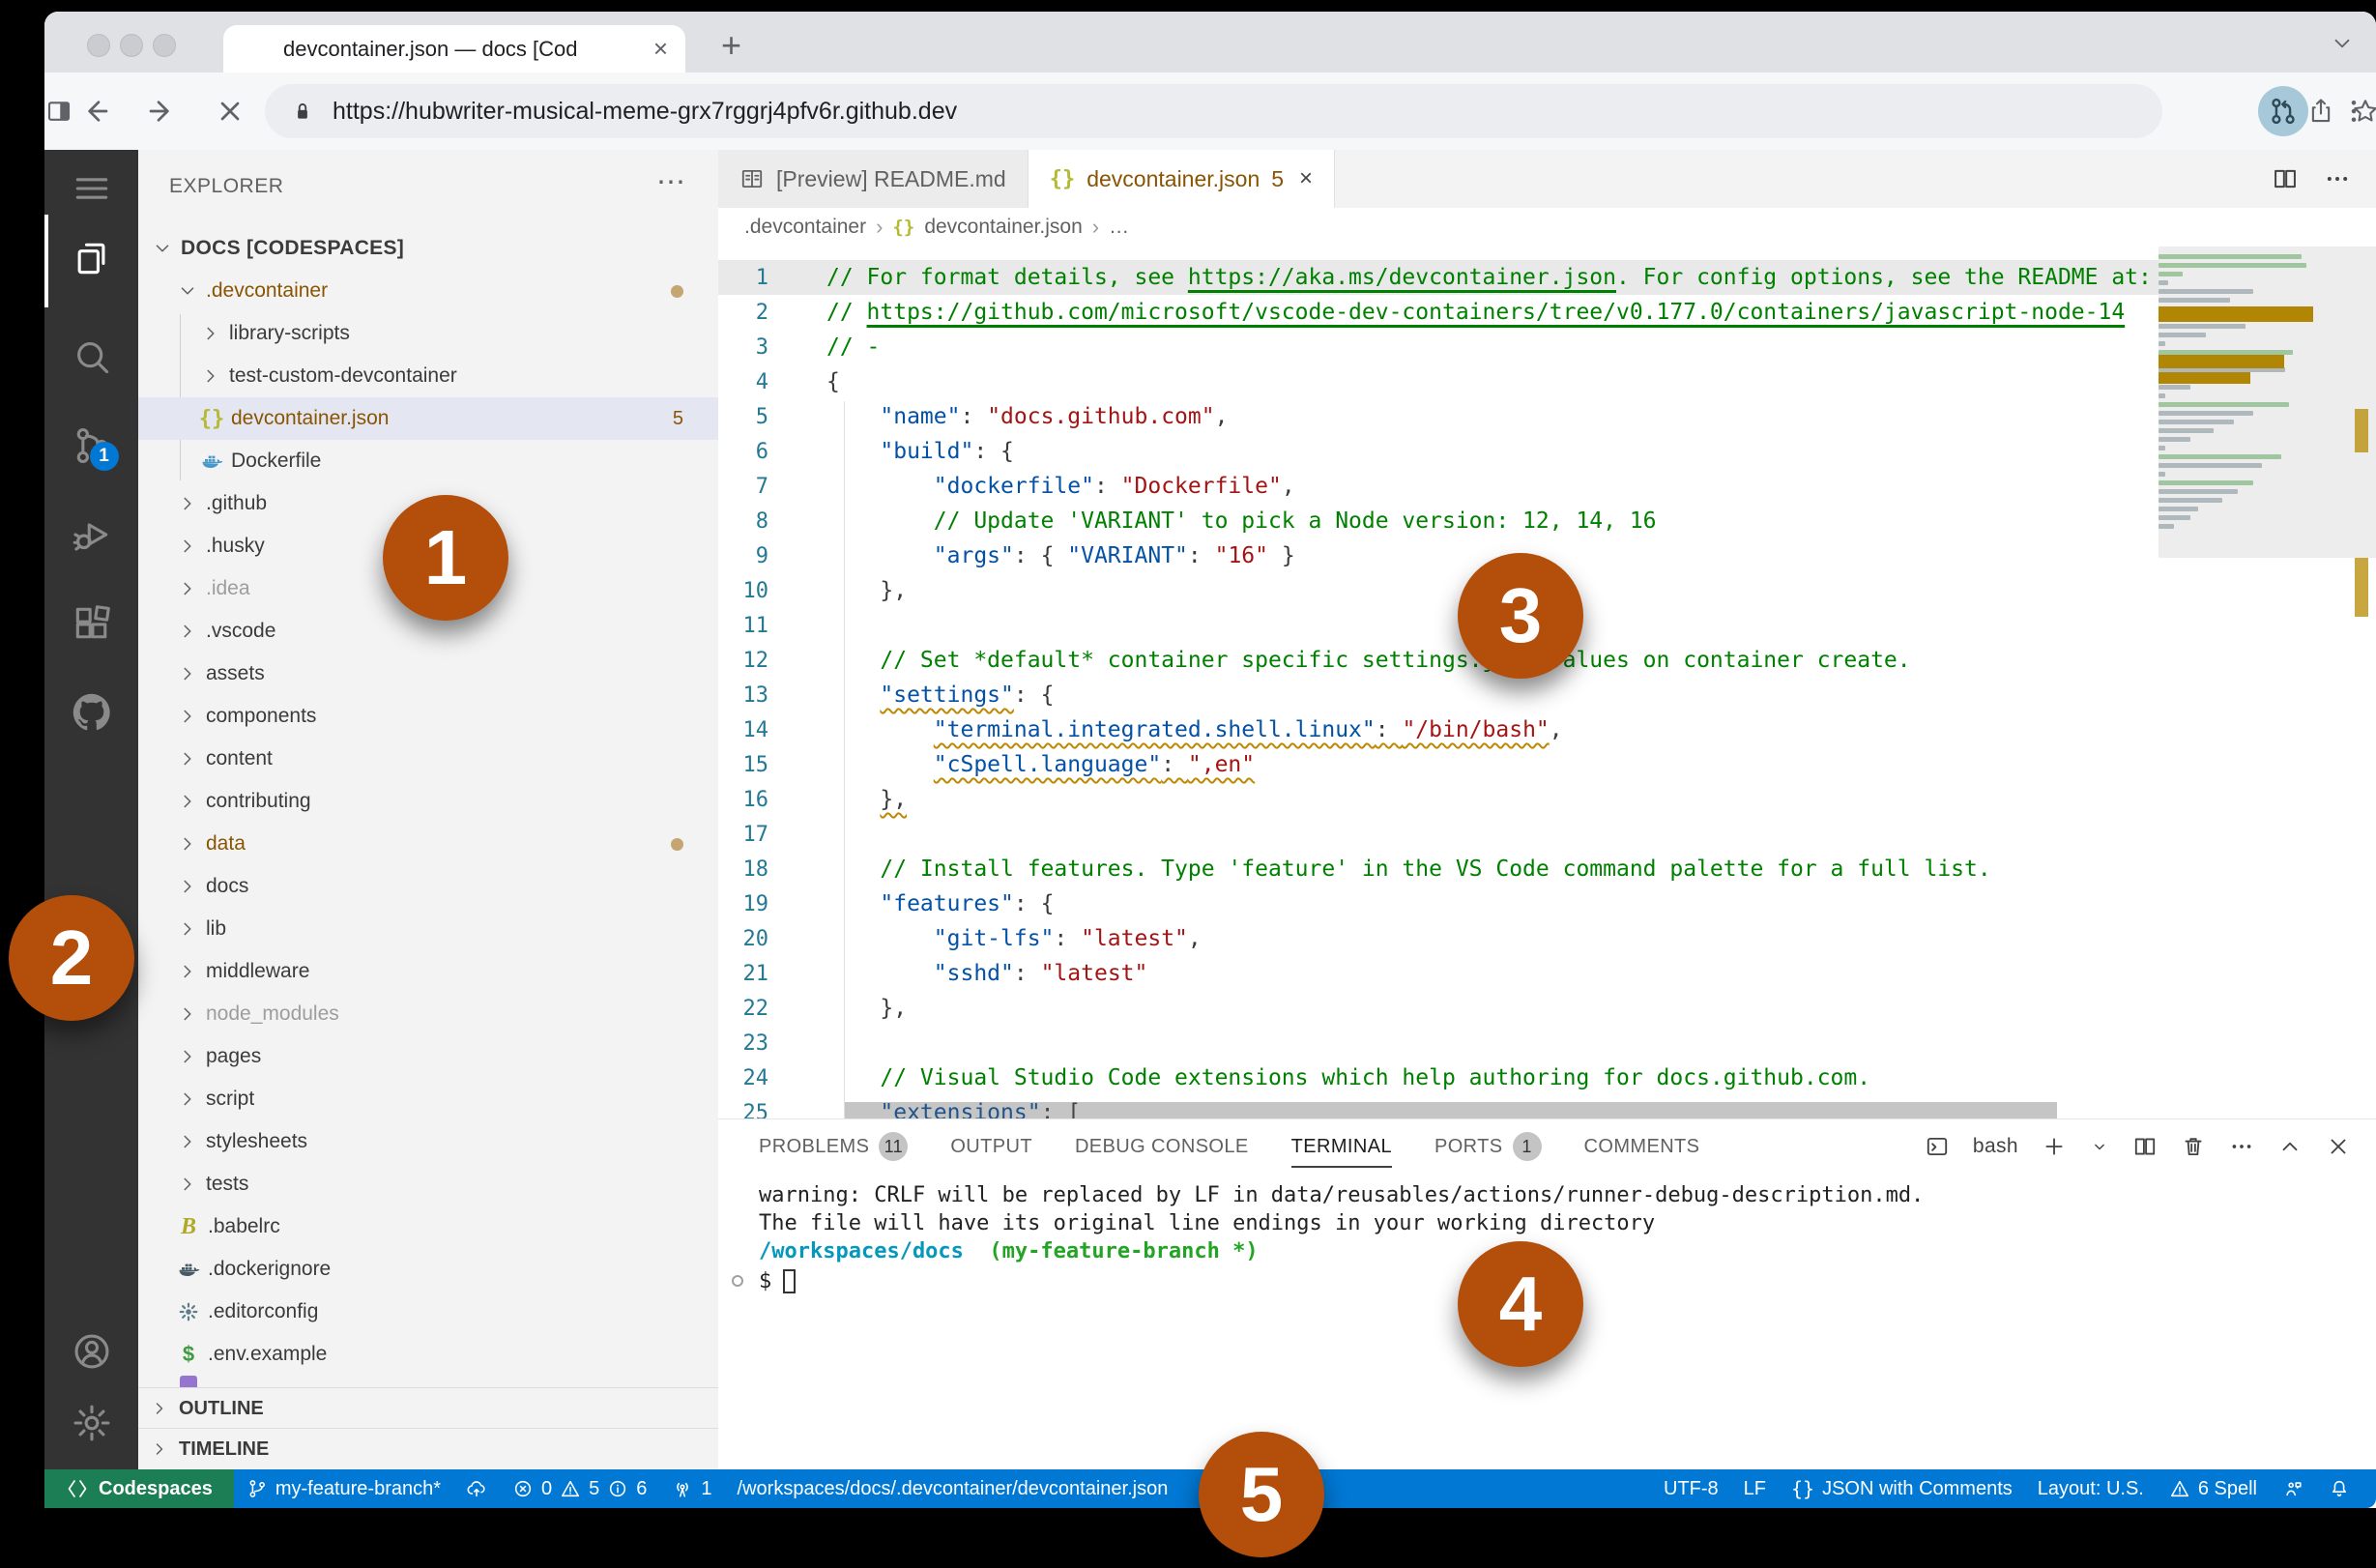  I want to click on code-line-4: 4{, so click(1438, 381).